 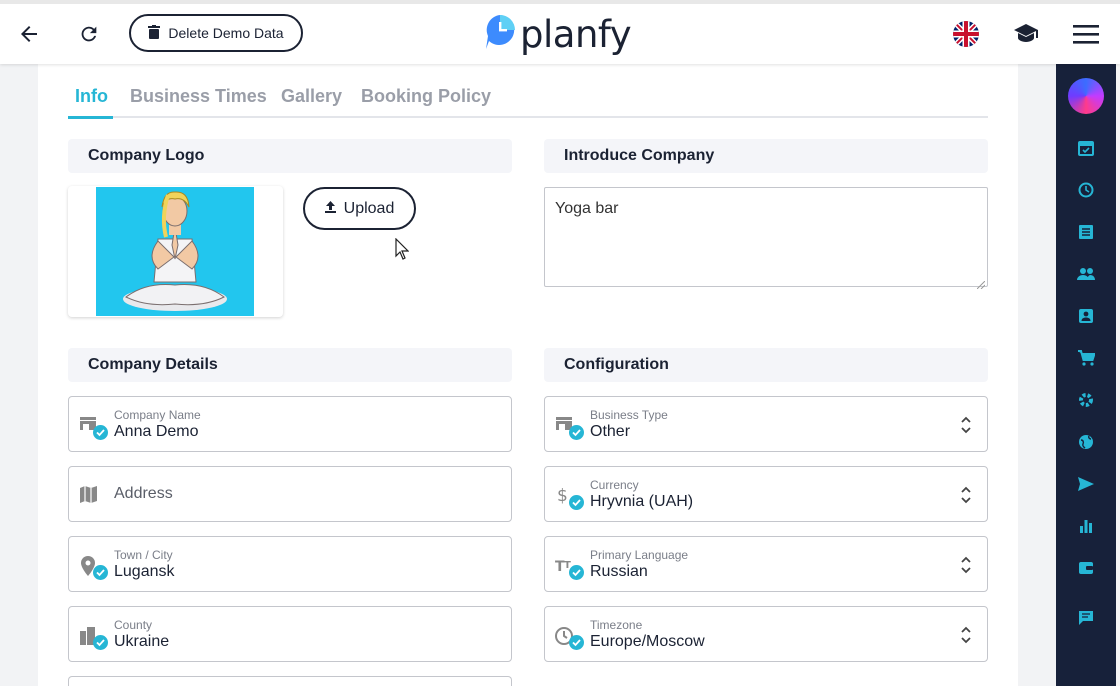 What do you see at coordinates (629, 415) in the screenshot?
I see `business-type-label: Business Type` at bounding box center [629, 415].